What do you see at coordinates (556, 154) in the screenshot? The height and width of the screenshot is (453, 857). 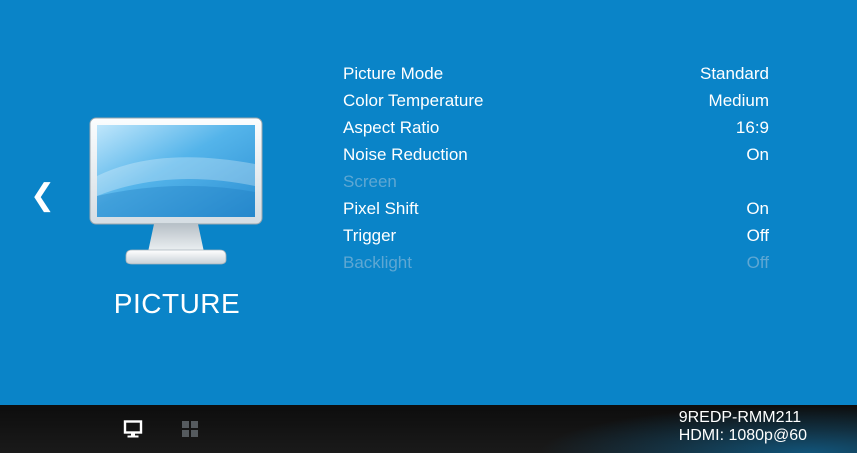 I see `menu-item-noise-reduction: Noise Reduction On` at bounding box center [556, 154].